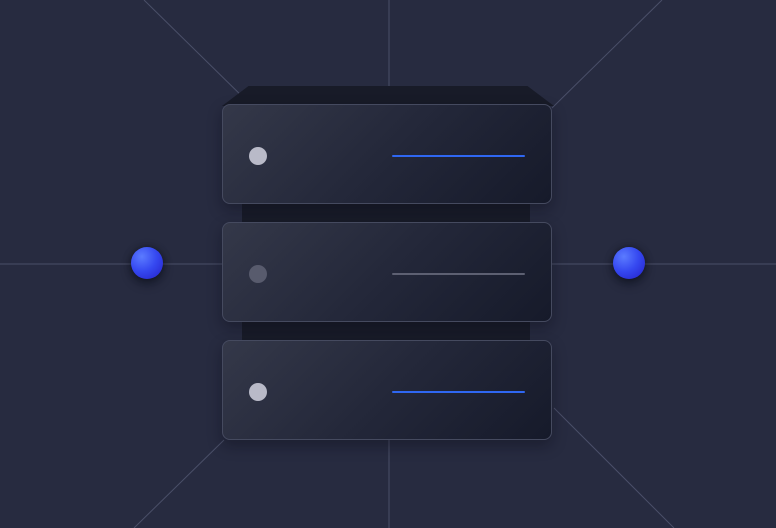 The height and width of the screenshot is (528, 776). What do you see at coordinates (258, 392) in the screenshot?
I see `server-3-status-led` at bounding box center [258, 392].